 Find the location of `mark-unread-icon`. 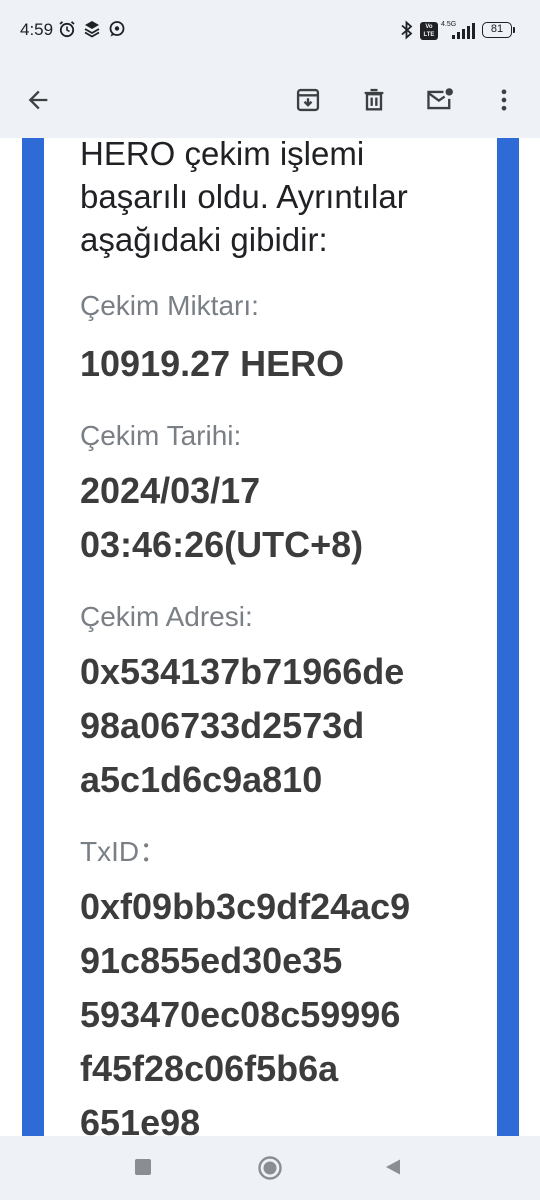

mark-unread-icon is located at coordinates (440, 99).